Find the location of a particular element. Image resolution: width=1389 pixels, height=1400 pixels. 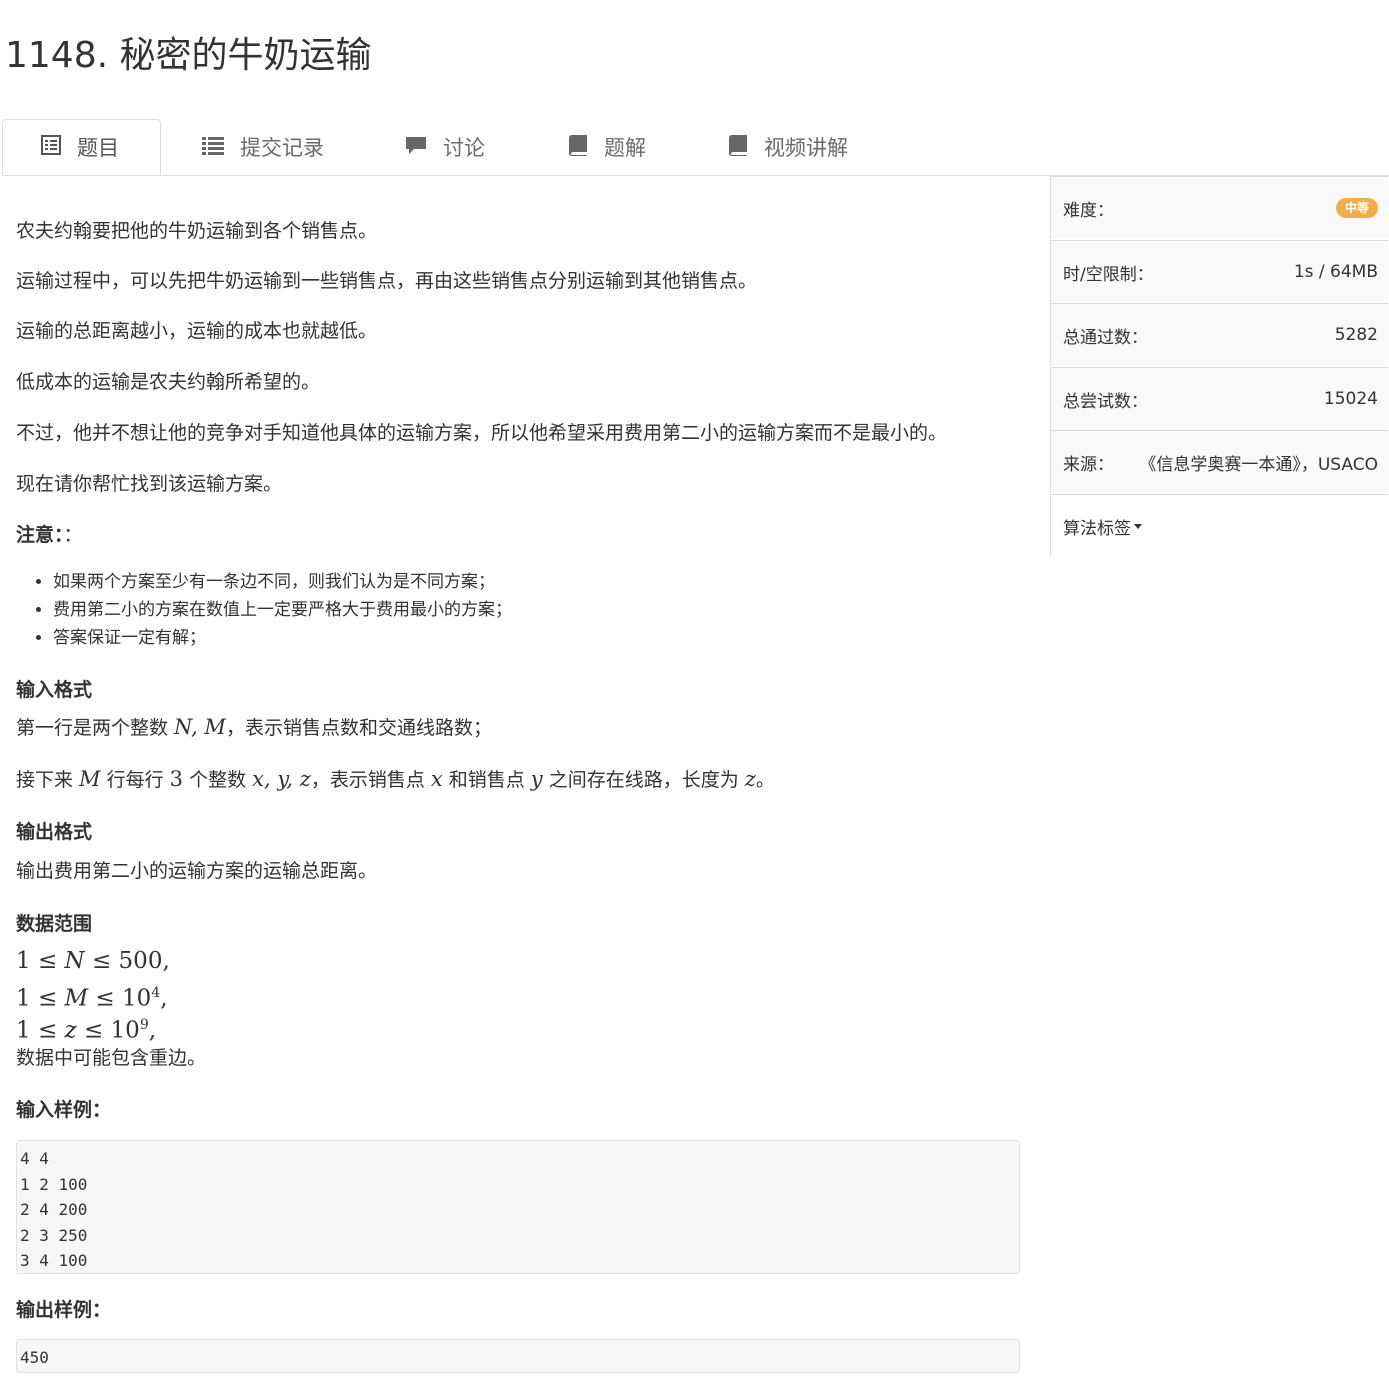

difficulty-label: 难度： is located at coordinates (1088, 210).